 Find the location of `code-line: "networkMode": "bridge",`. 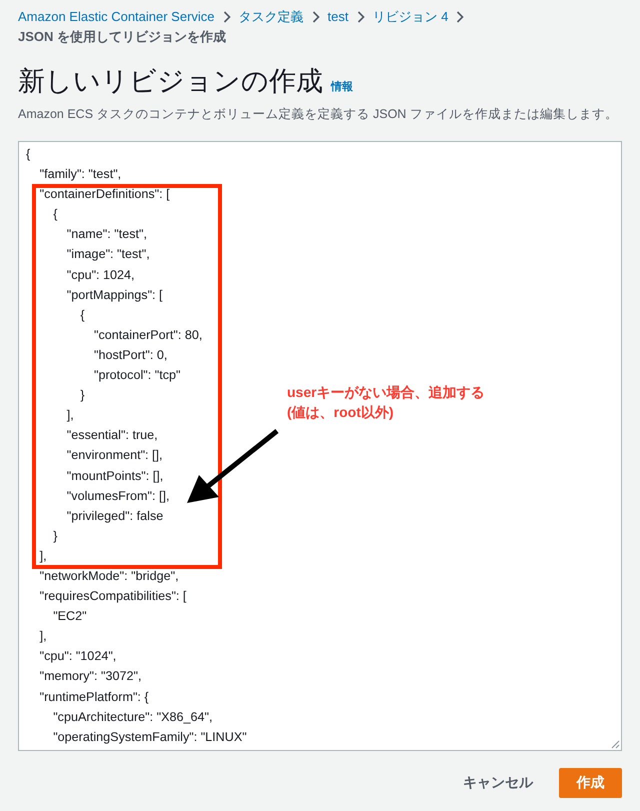

code-line: "networkMode": "bridge", is located at coordinates (108, 576).